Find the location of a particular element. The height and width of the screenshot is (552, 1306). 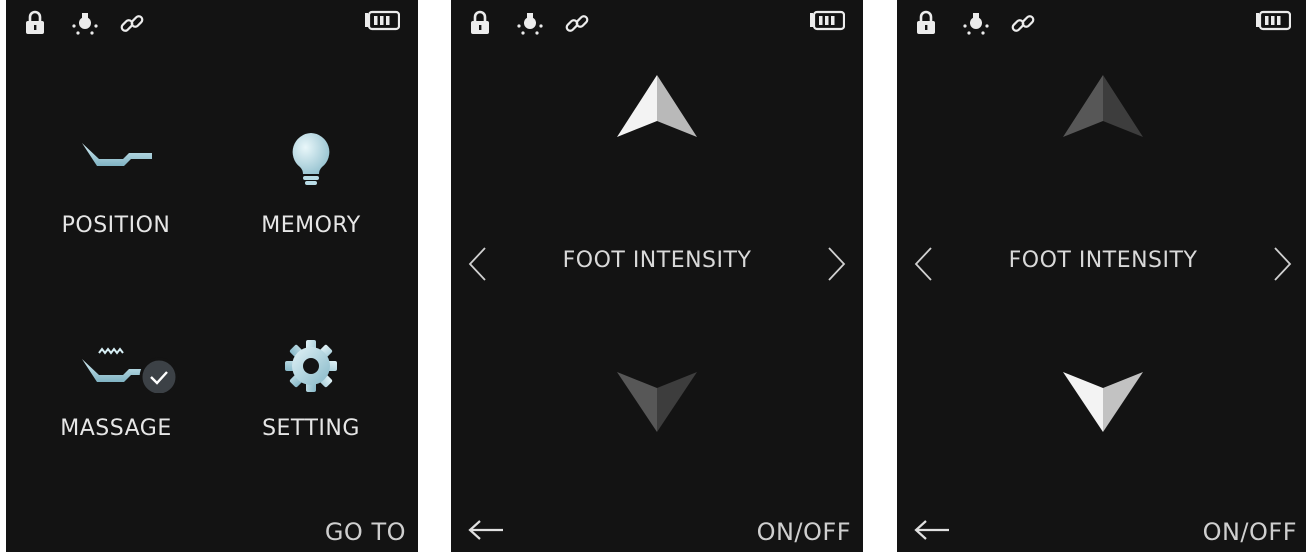

massage-icon is located at coordinates (130, 370).